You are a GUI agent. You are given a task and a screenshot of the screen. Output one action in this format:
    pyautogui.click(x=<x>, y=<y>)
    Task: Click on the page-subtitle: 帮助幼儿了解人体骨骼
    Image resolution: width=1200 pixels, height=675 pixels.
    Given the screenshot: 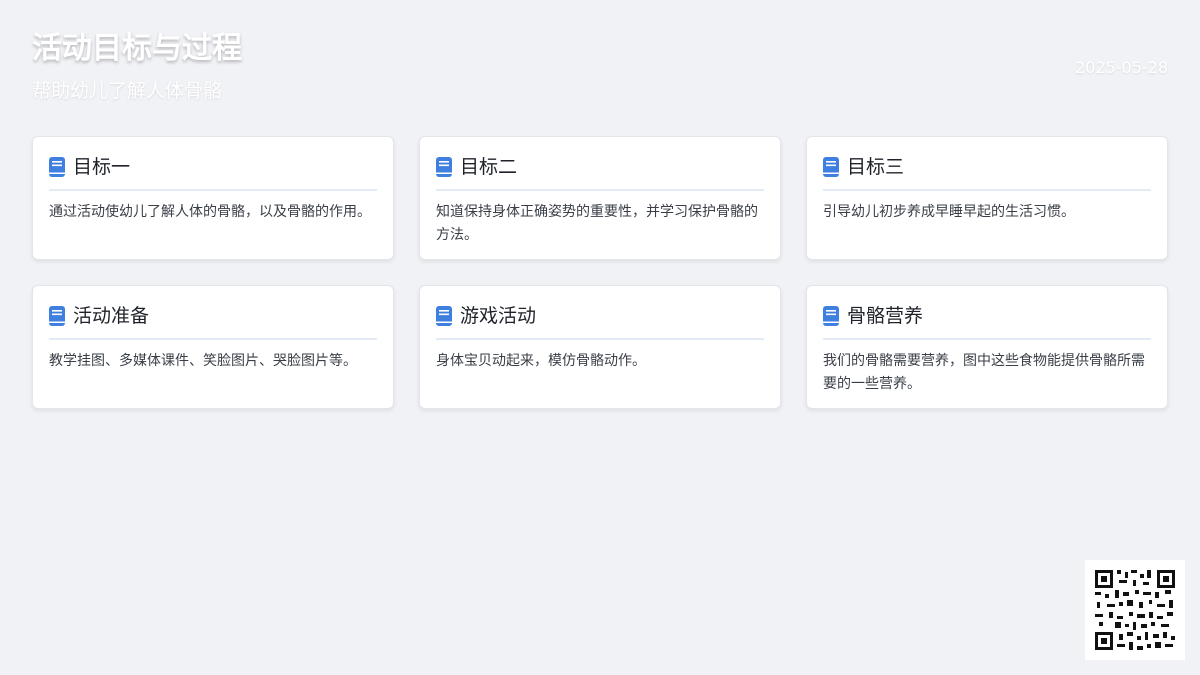 What is the action you would take?
    pyautogui.click(x=127, y=91)
    